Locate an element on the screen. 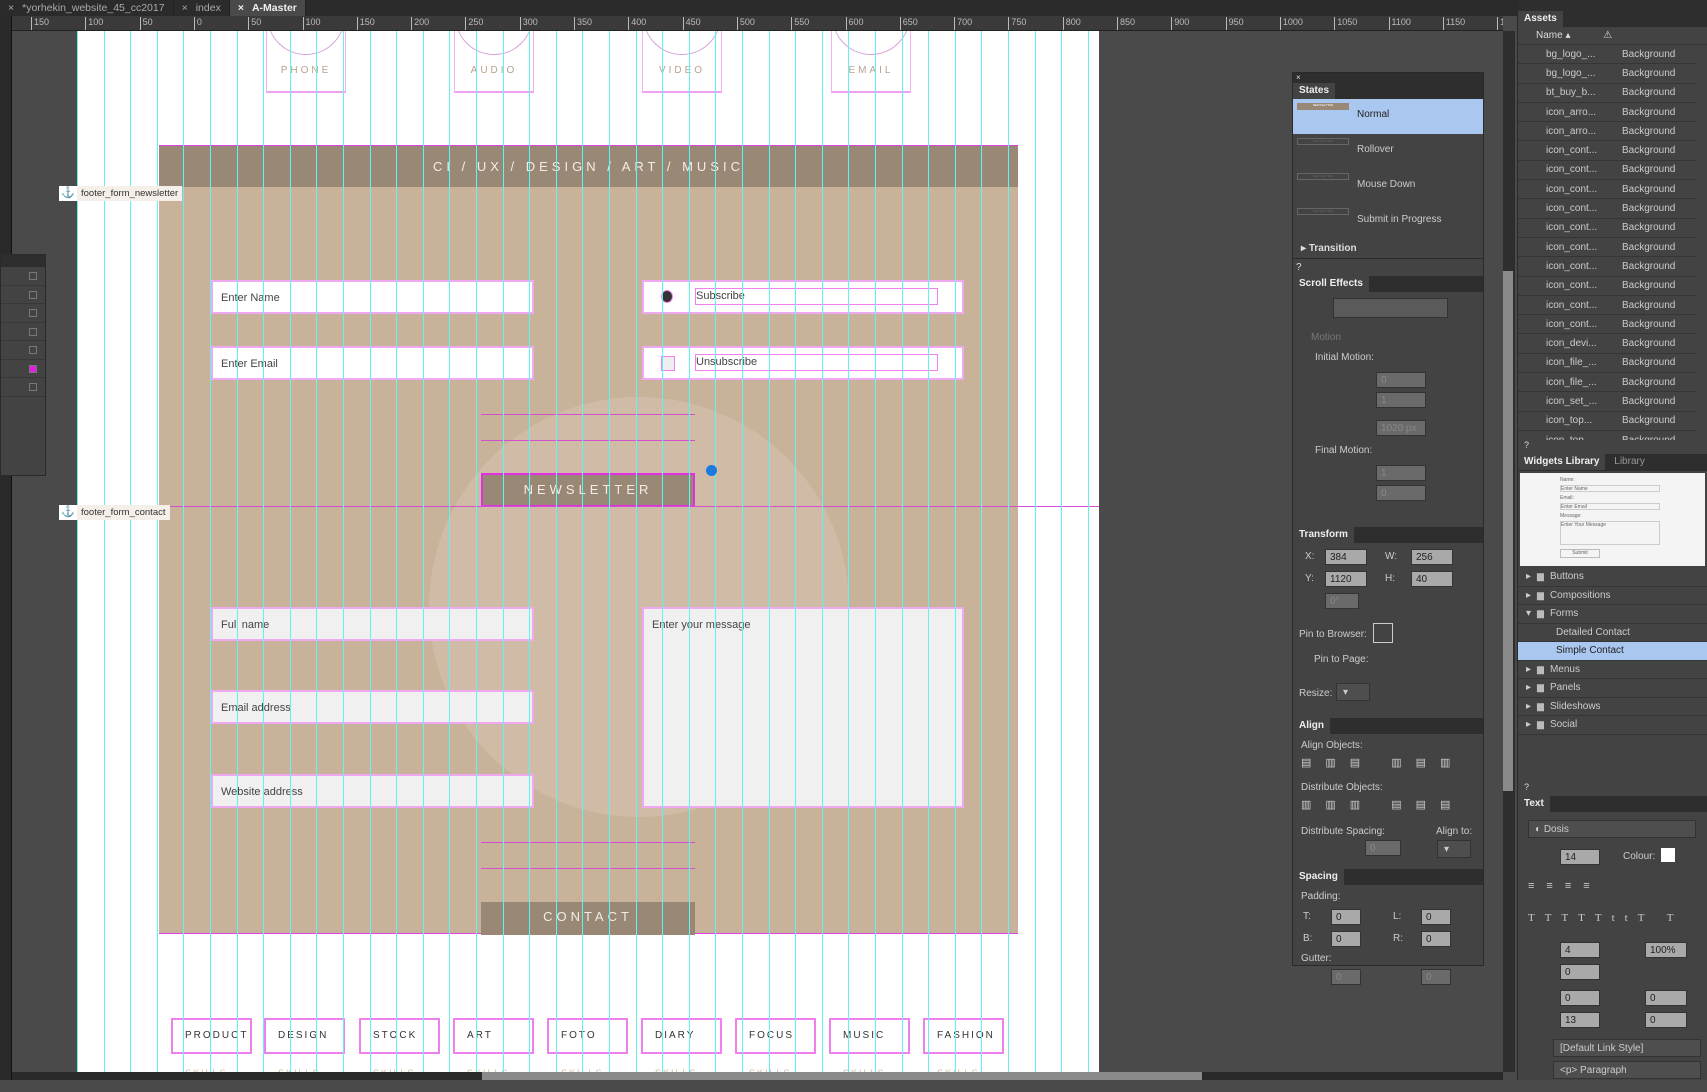 This screenshot has width=1707, height=1092. assets-name-column: Name ▴ ⚠ is located at coordinates (1612, 36).